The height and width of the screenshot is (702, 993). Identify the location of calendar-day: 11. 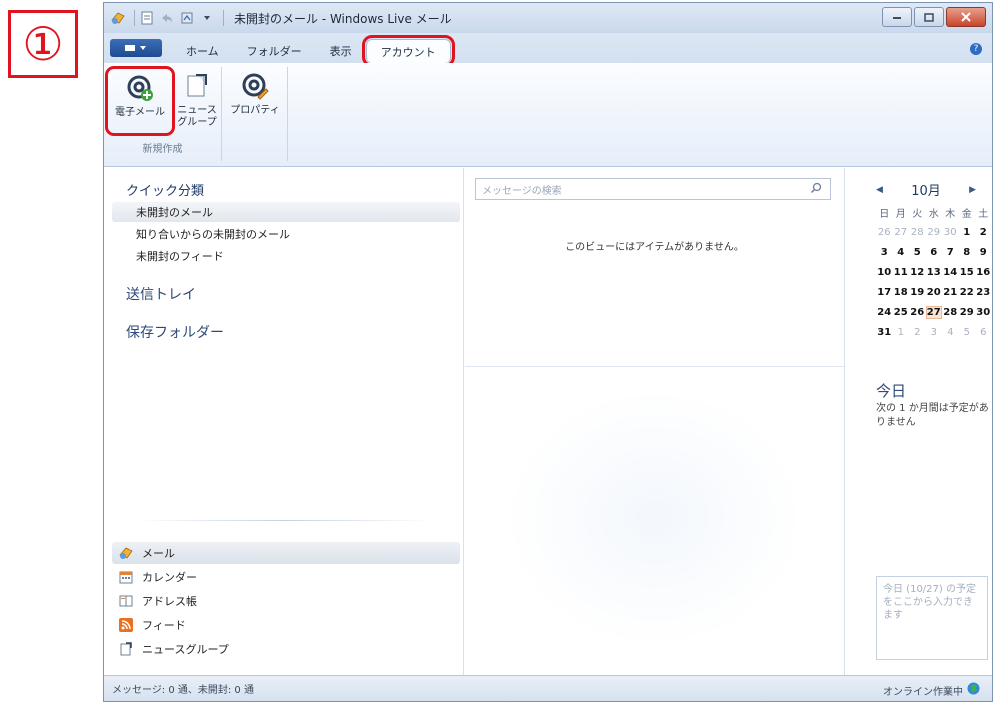
(901, 272).